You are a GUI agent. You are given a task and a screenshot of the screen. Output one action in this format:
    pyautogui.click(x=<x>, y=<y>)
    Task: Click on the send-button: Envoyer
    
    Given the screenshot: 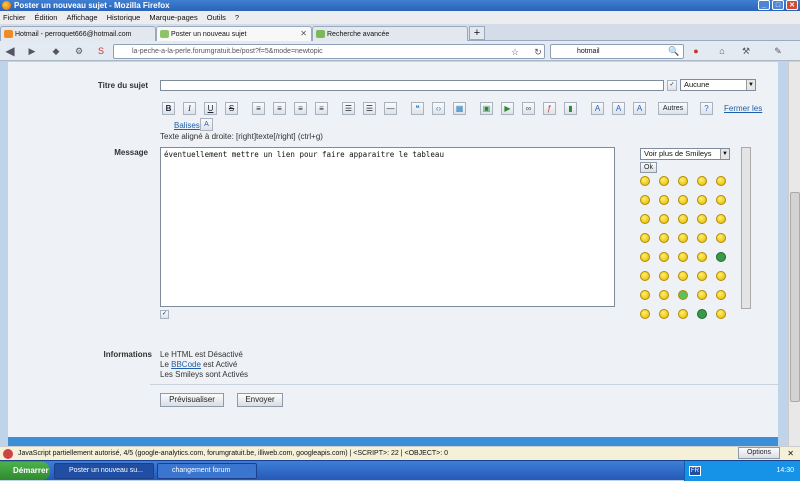 What is the action you would take?
    pyautogui.click(x=260, y=400)
    